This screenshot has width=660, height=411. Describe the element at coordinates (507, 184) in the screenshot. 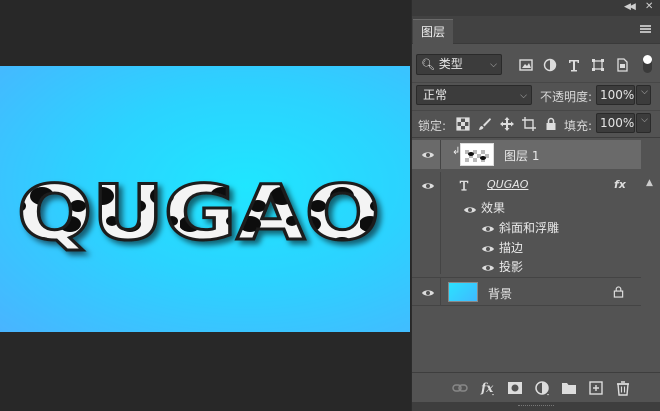

I see `layer-name-text: QUGAO` at that location.